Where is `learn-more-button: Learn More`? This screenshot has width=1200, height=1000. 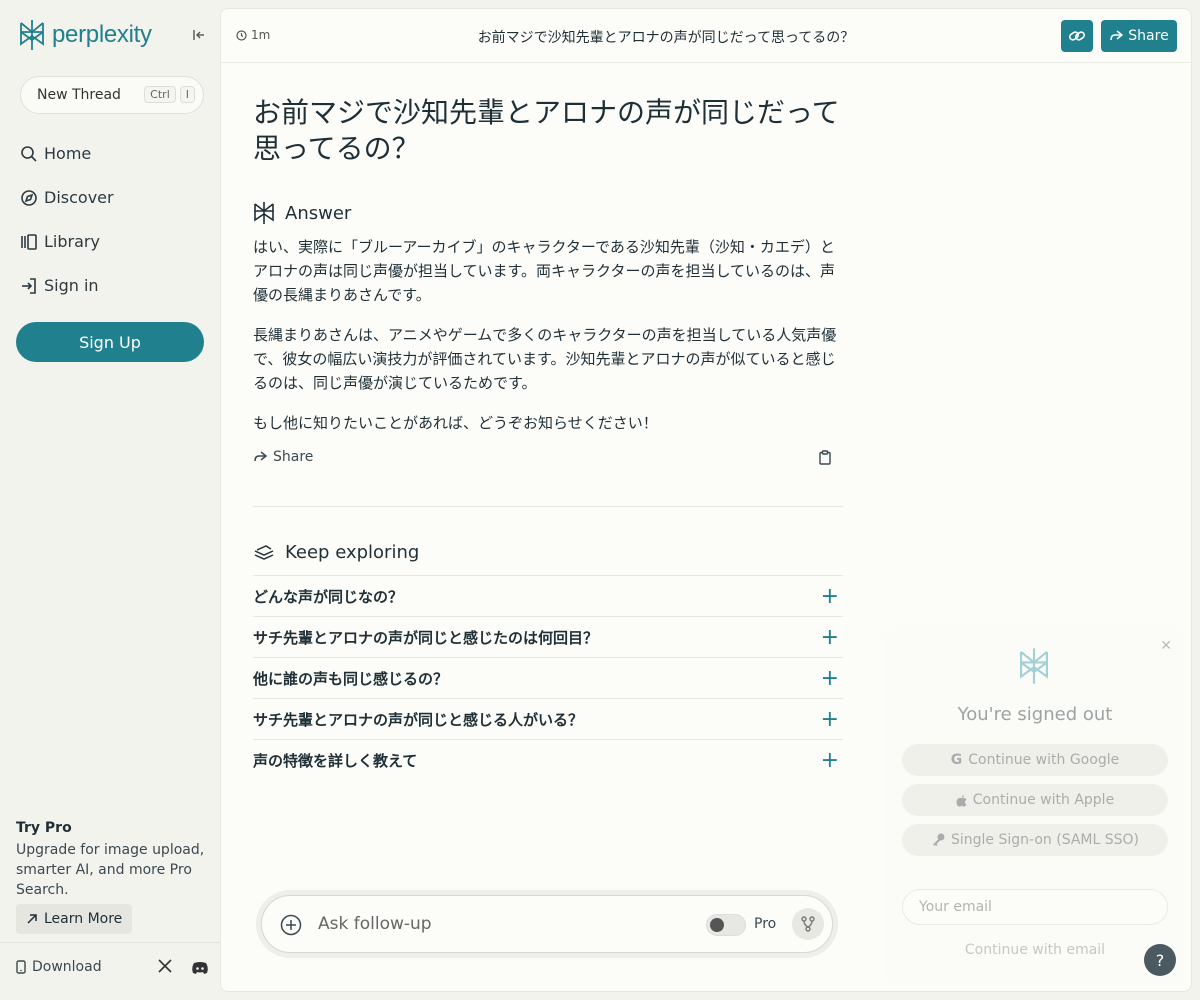
learn-more-button: Learn More is located at coordinates (74, 919).